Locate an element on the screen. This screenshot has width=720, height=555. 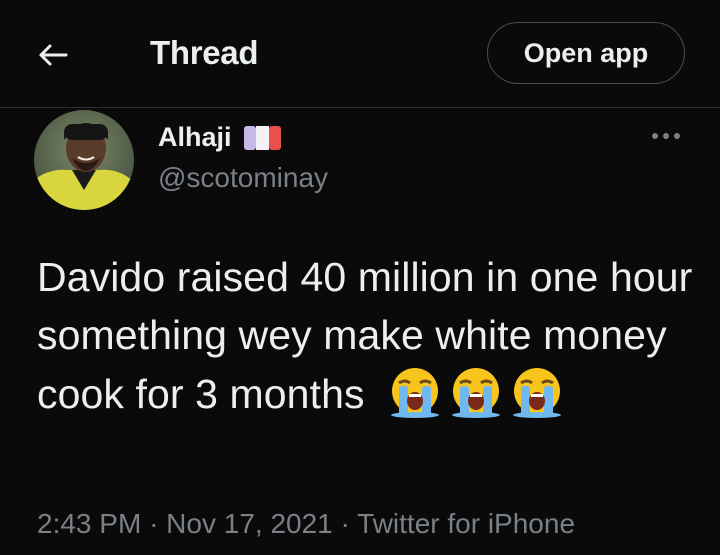
back-button is located at coordinates (53, 55).